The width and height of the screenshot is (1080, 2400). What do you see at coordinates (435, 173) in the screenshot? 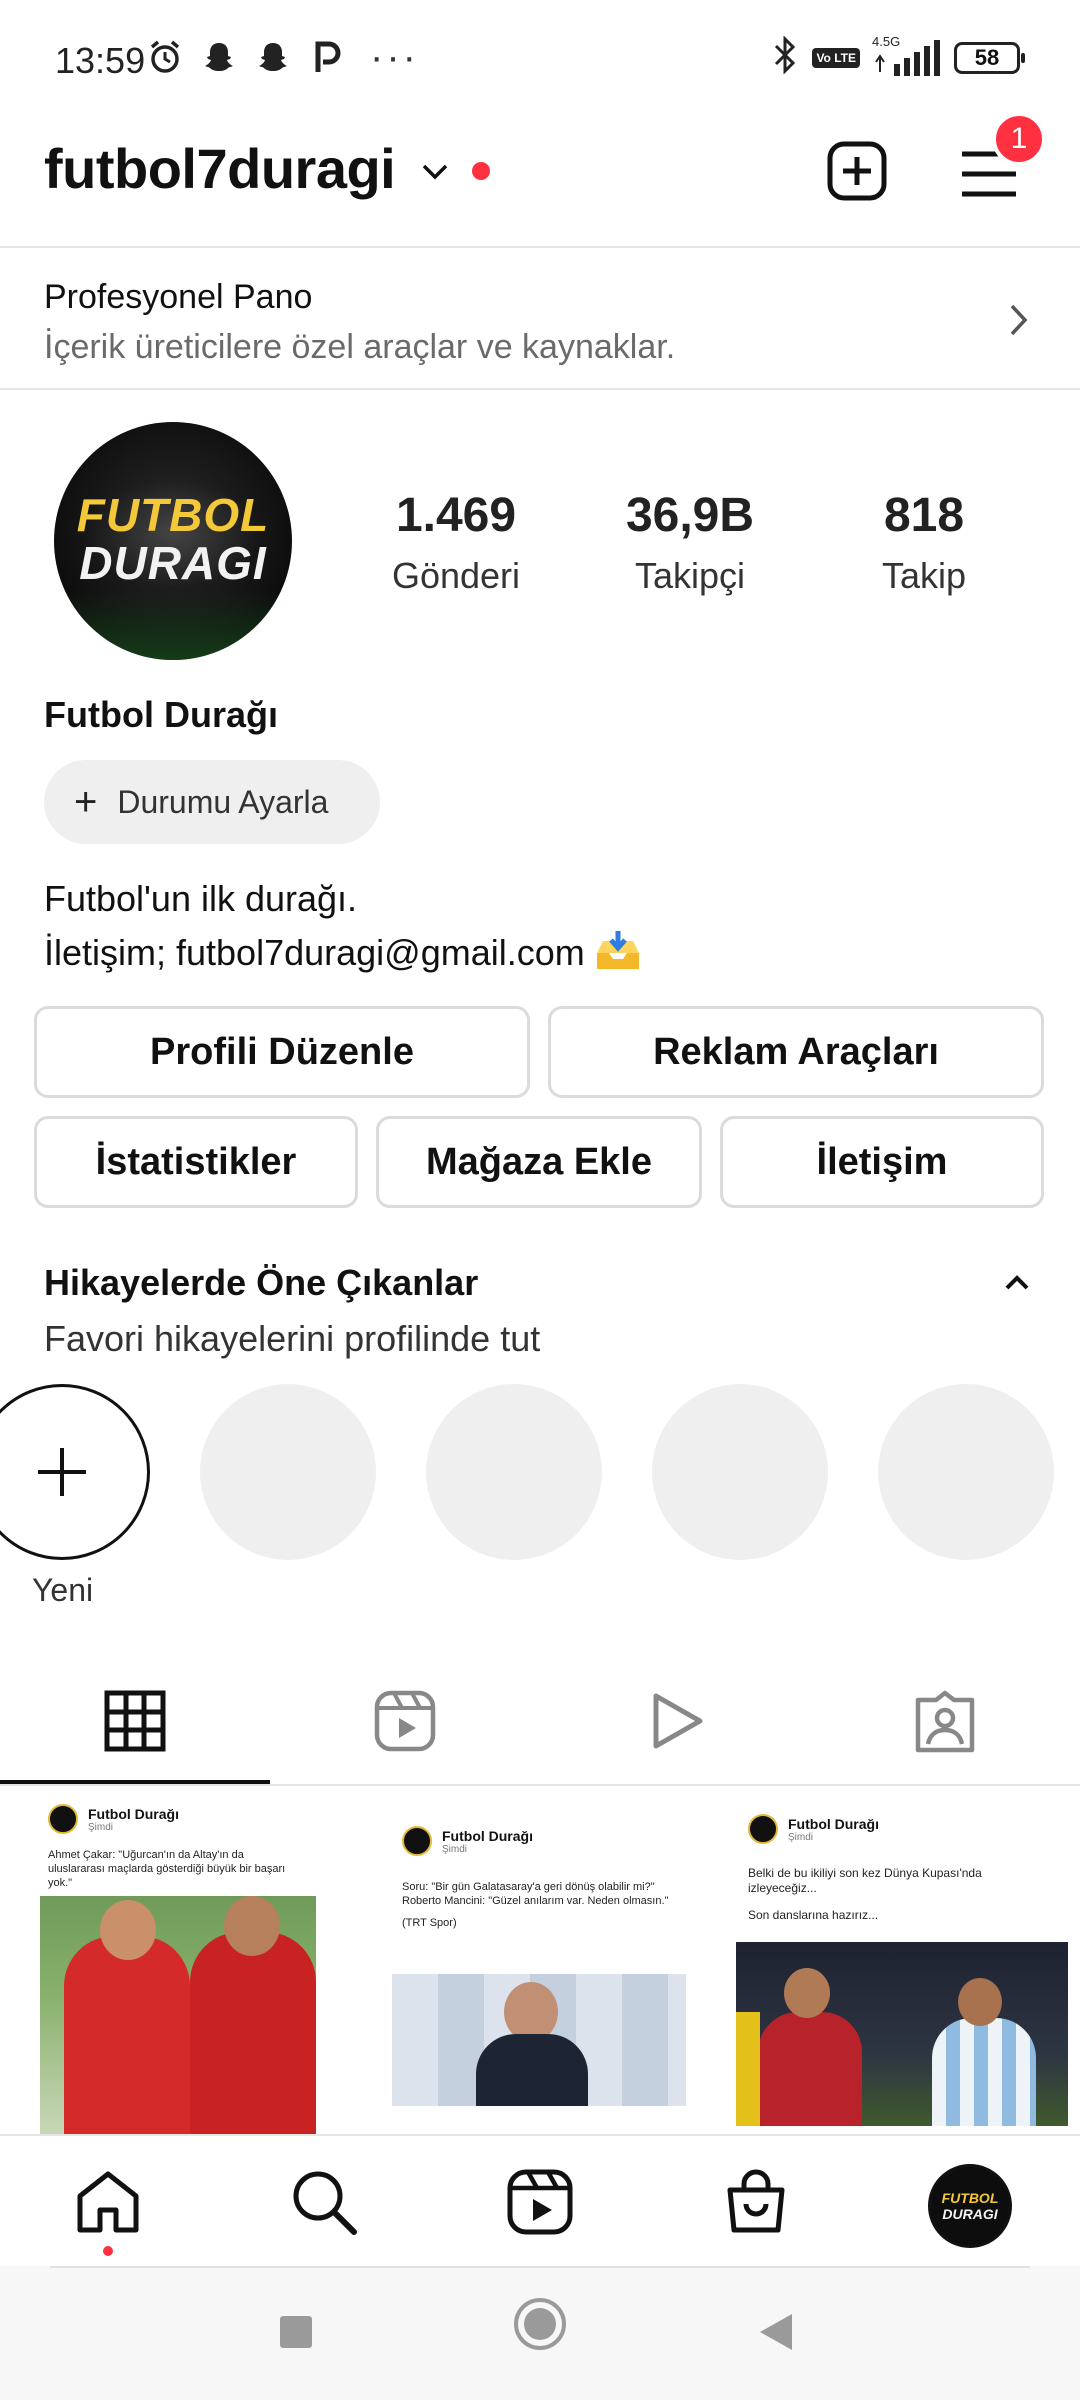
I see `chevron-down-icon` at bounding box center [435, 173].